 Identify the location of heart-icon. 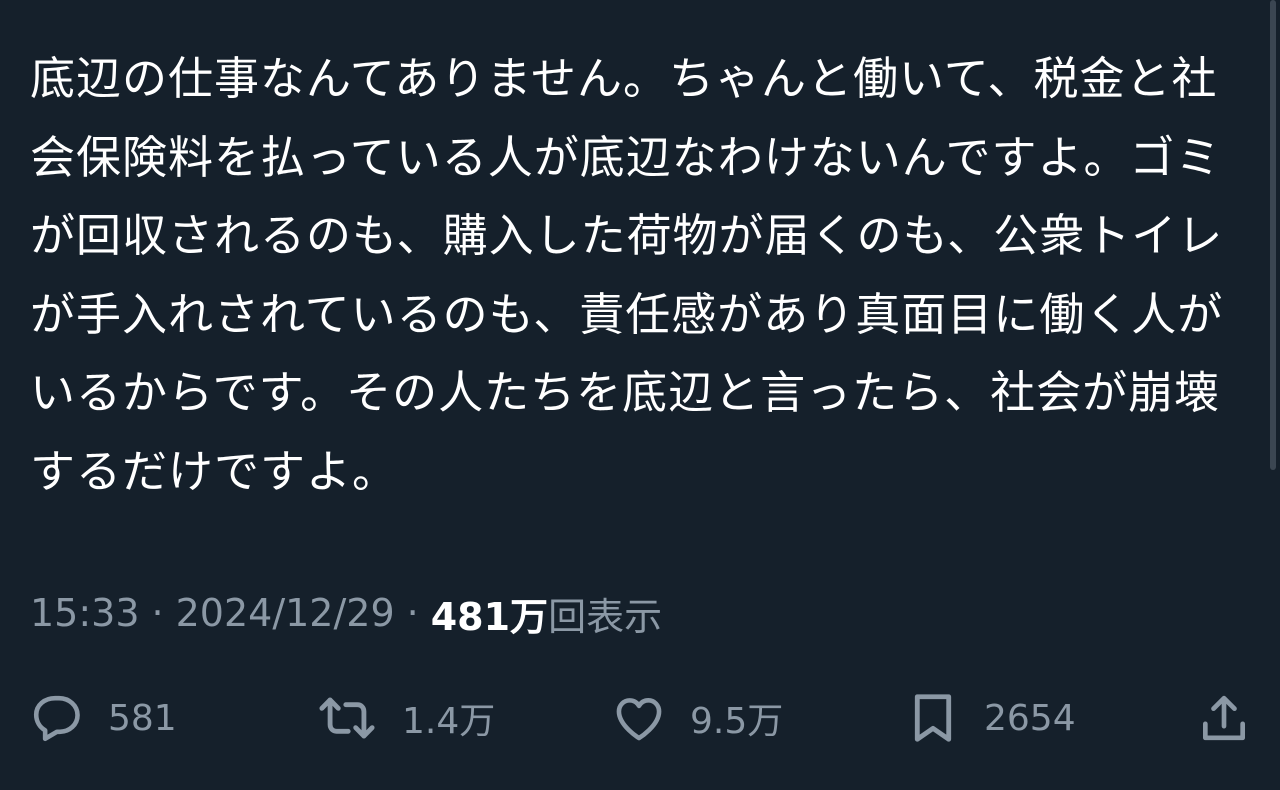
(639, 718).